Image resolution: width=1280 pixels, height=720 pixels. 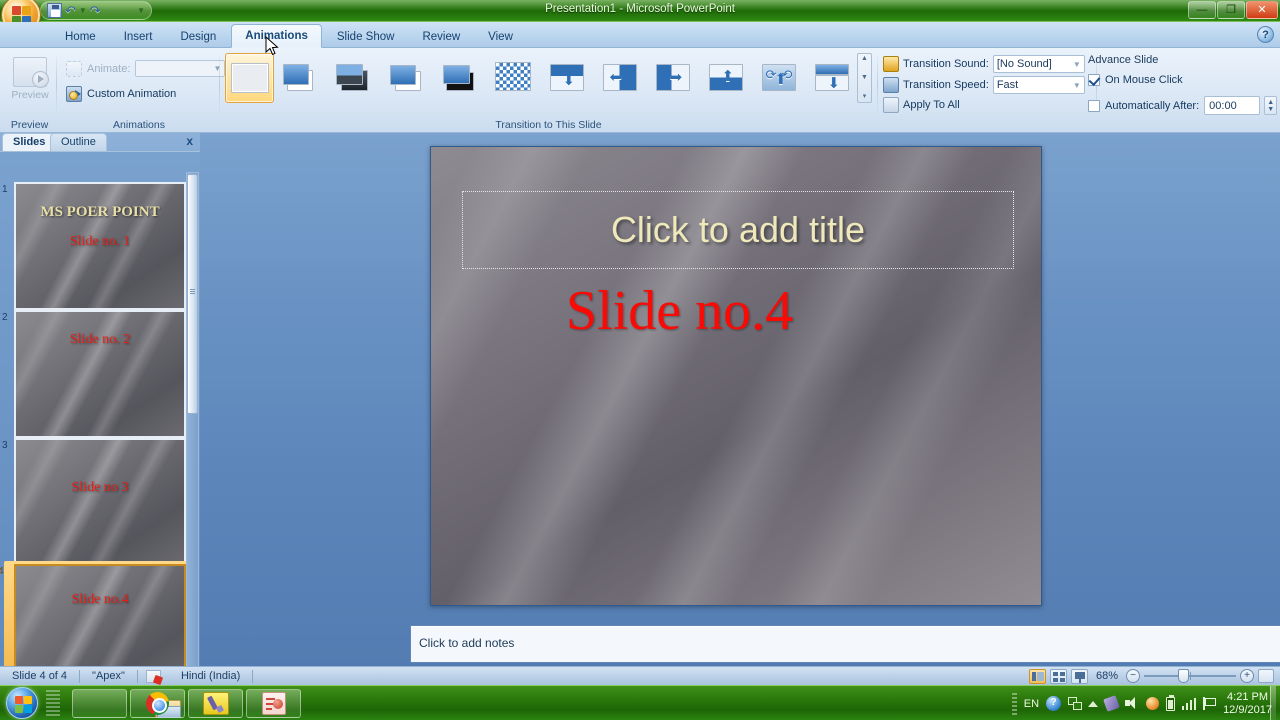 I want to click on slide-counter: Slide 4 of 4, so click(x=39, y=676).